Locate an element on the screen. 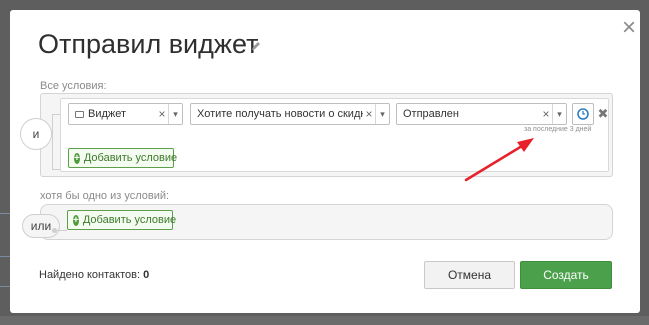  modal-title: Отправил виджет is located at coordinates (148, 44).